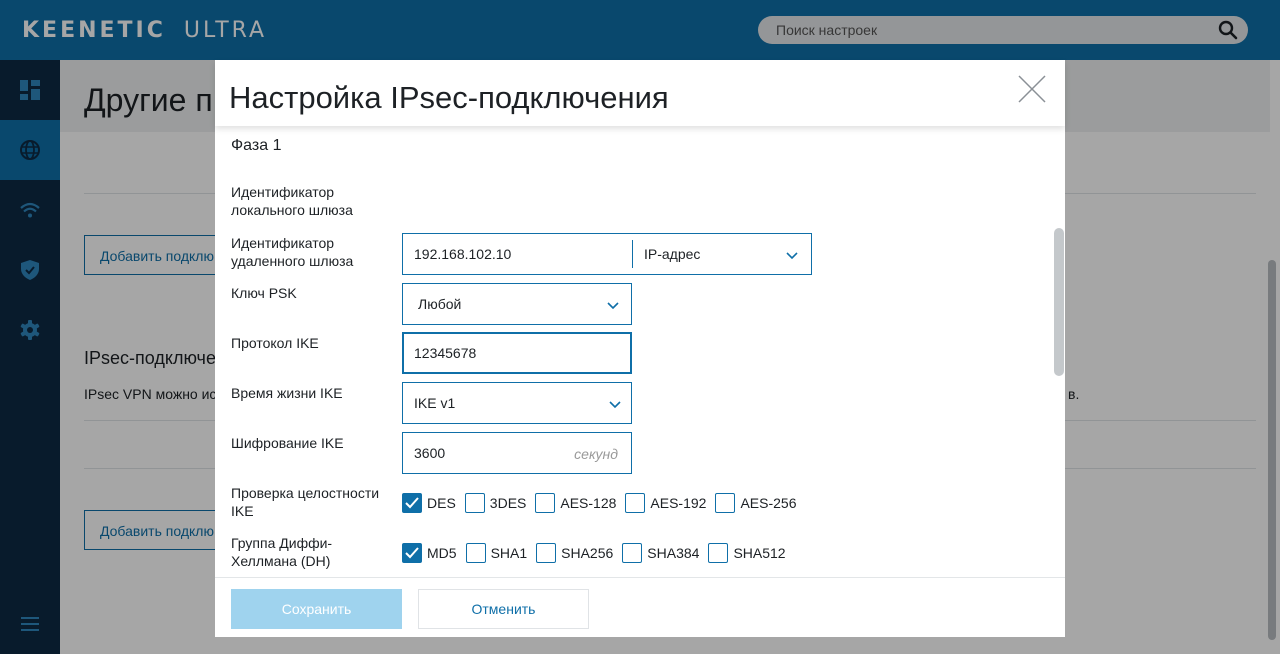  Describe the element at coordinates (442, 553) in the screenshot. I see `checkbox-label: MD5` at that location.